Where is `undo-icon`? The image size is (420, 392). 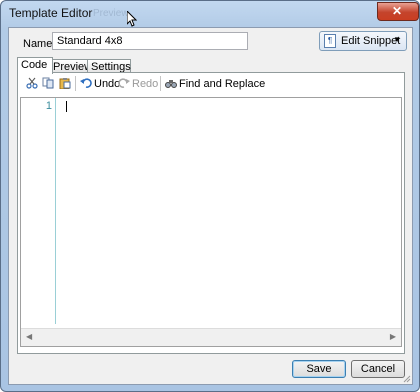
undo-icon is located at coordinates (86, 83).